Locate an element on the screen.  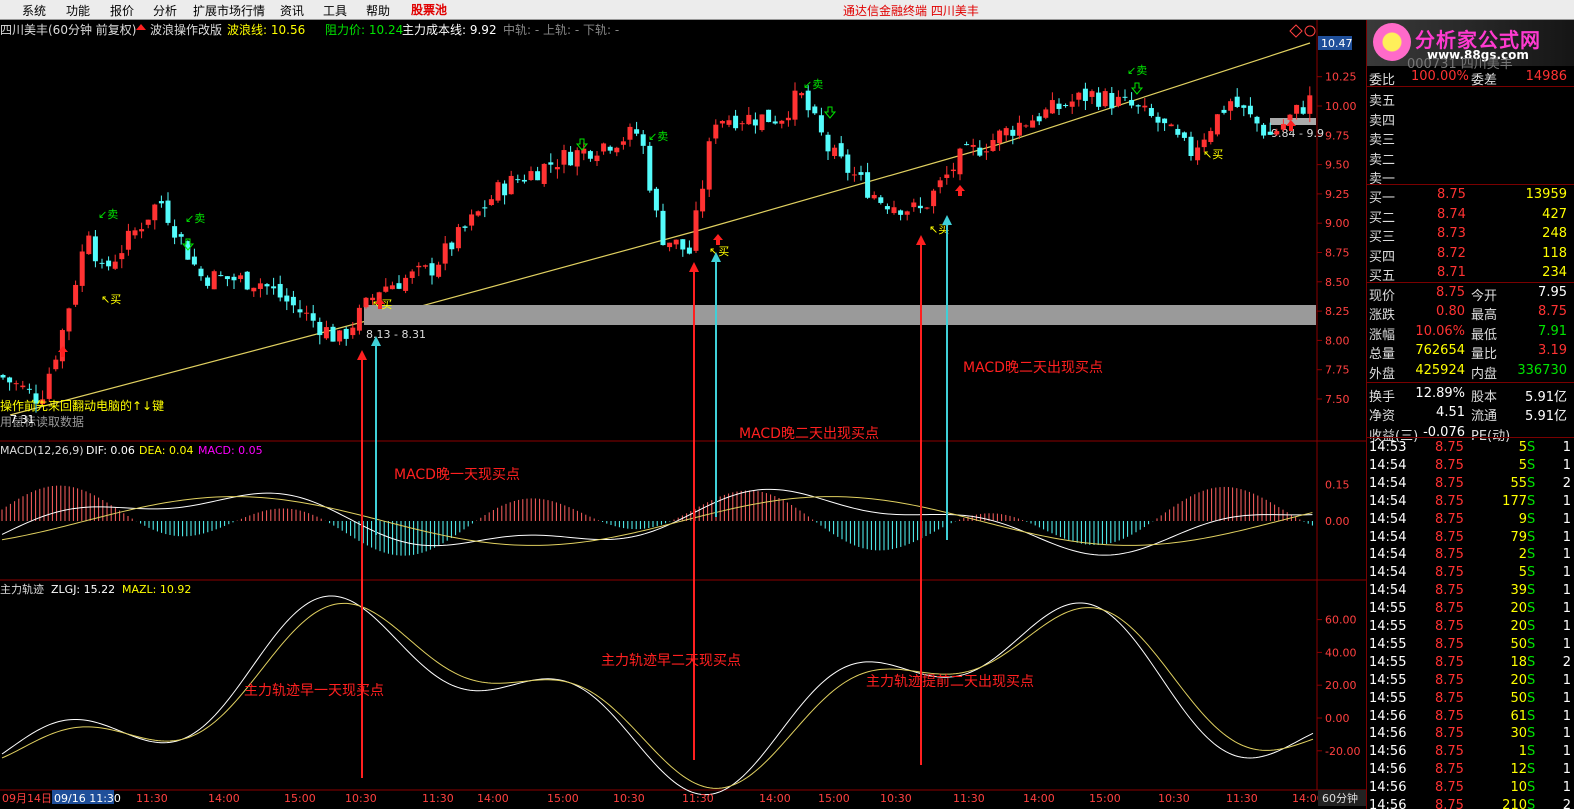
price-tick: 9.50 is located at coordinates (1337, 165).